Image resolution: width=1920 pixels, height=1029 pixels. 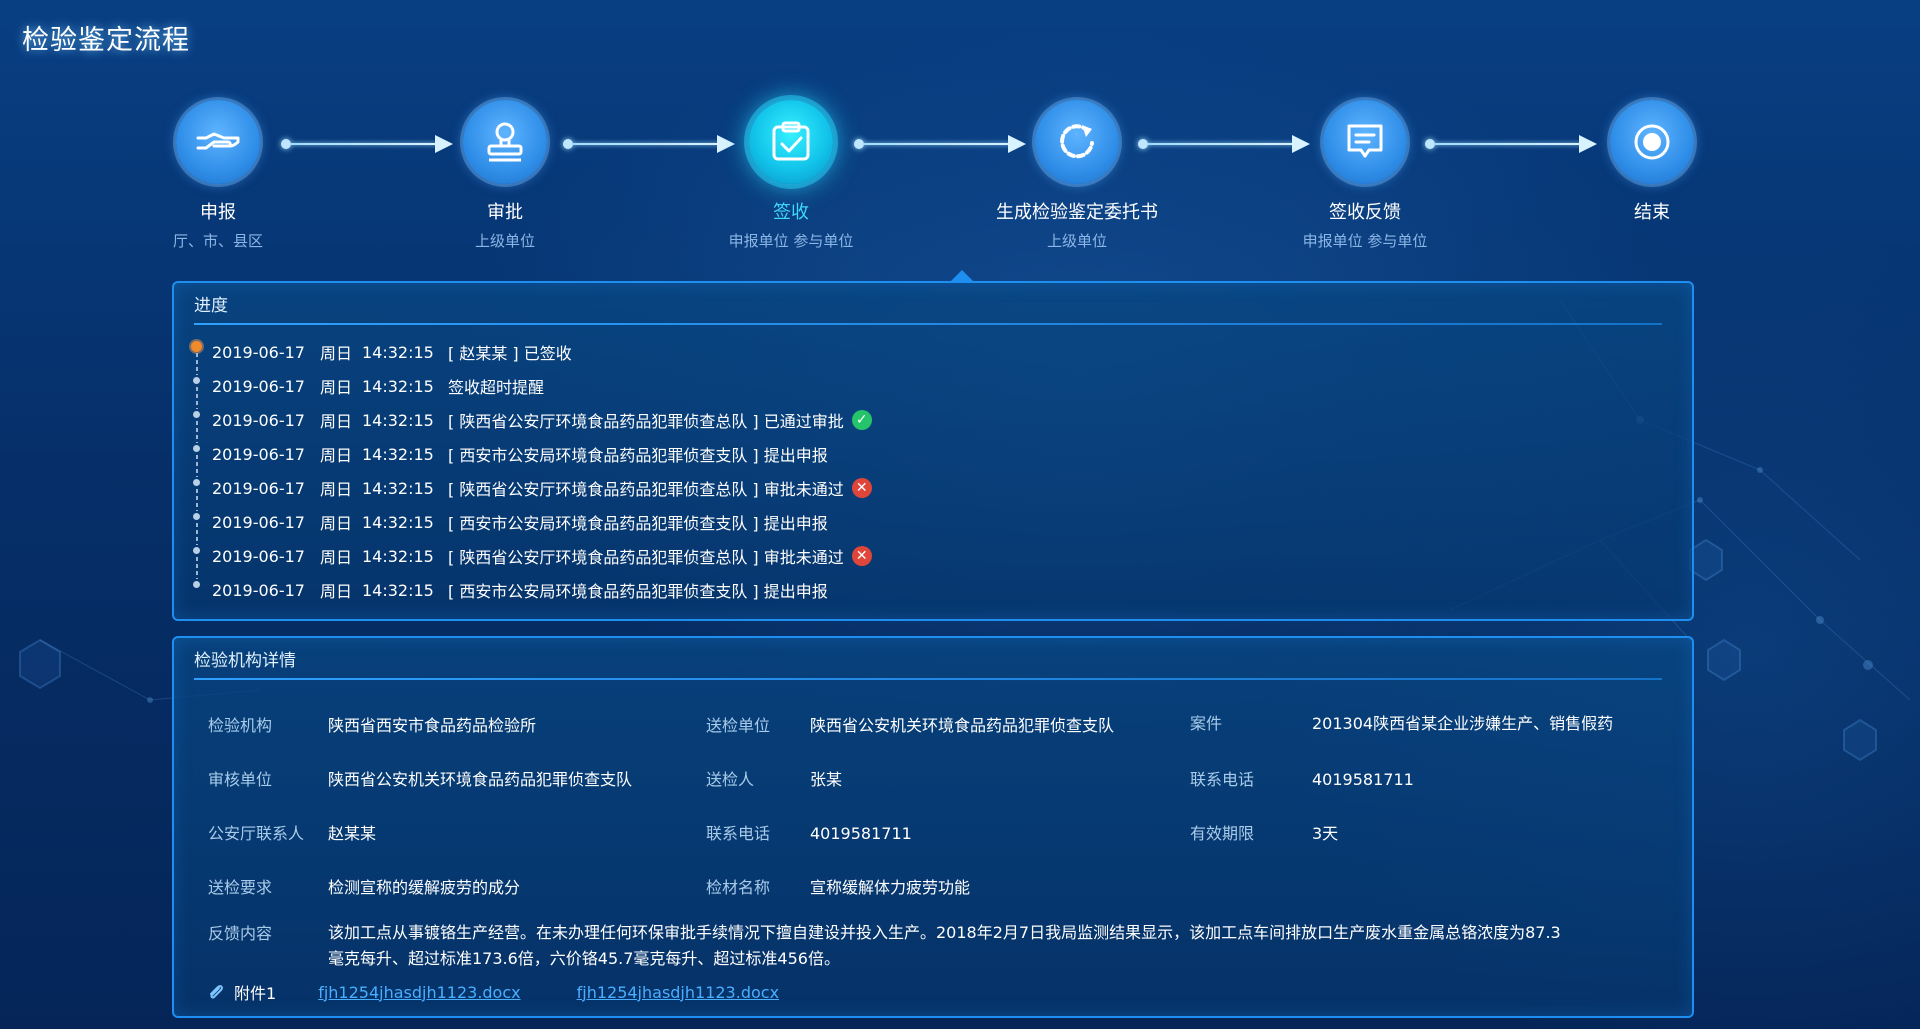 What do you see at coordinates (255, 993) in the screenshot?
I see `attachment-label: 附件1` at bounding box center [255, 993].